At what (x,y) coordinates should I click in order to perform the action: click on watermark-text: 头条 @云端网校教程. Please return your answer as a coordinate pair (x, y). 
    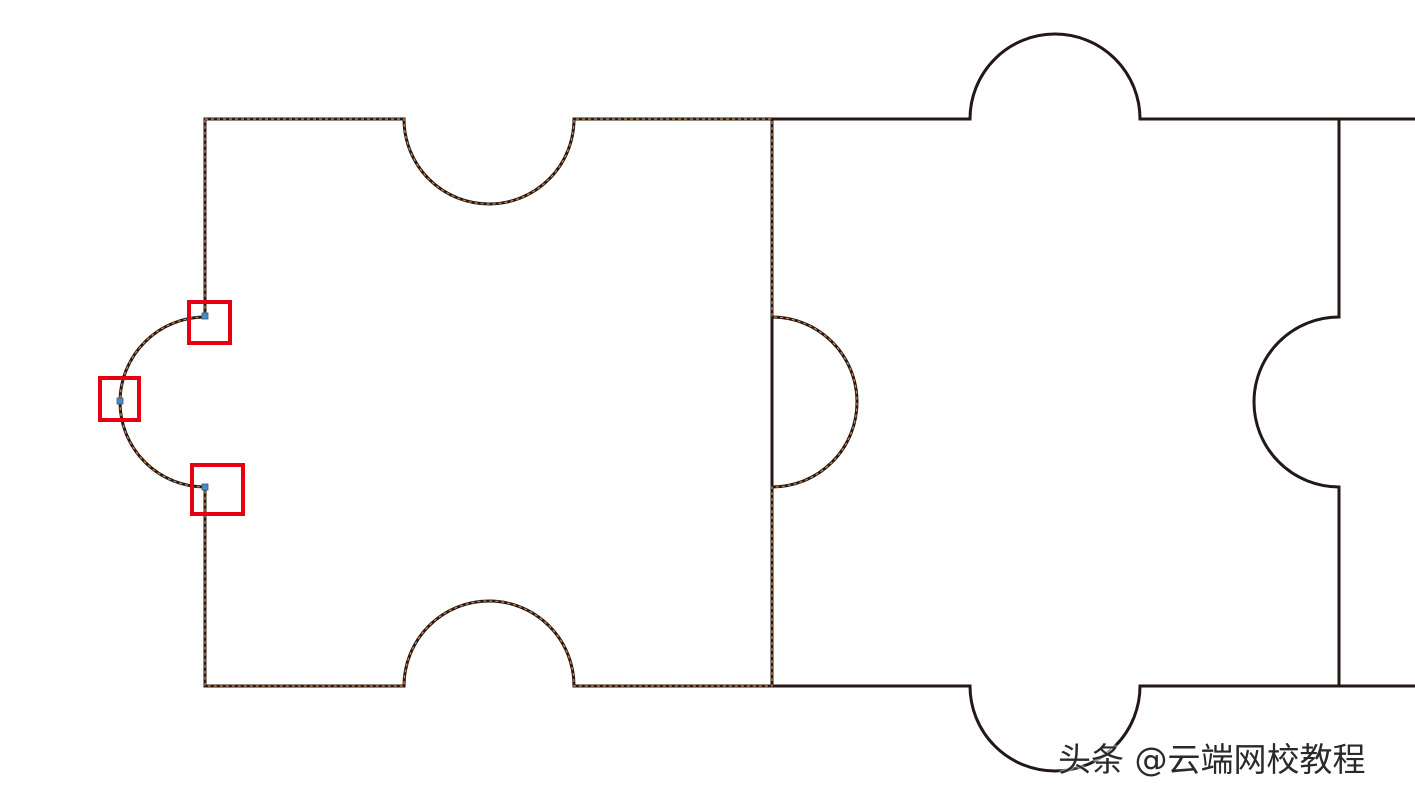
    Looking at the image, I should click on (1212, 759).